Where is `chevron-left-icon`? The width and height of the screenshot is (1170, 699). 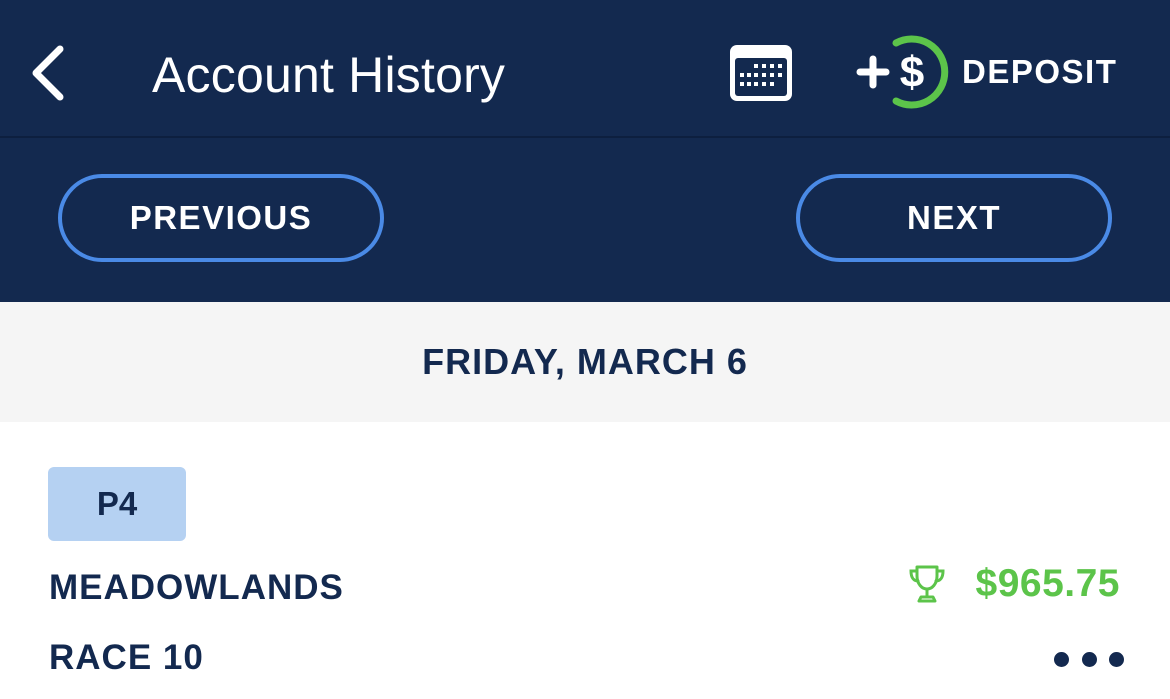 chevron-left-icon is located at coordinates (48, 73).